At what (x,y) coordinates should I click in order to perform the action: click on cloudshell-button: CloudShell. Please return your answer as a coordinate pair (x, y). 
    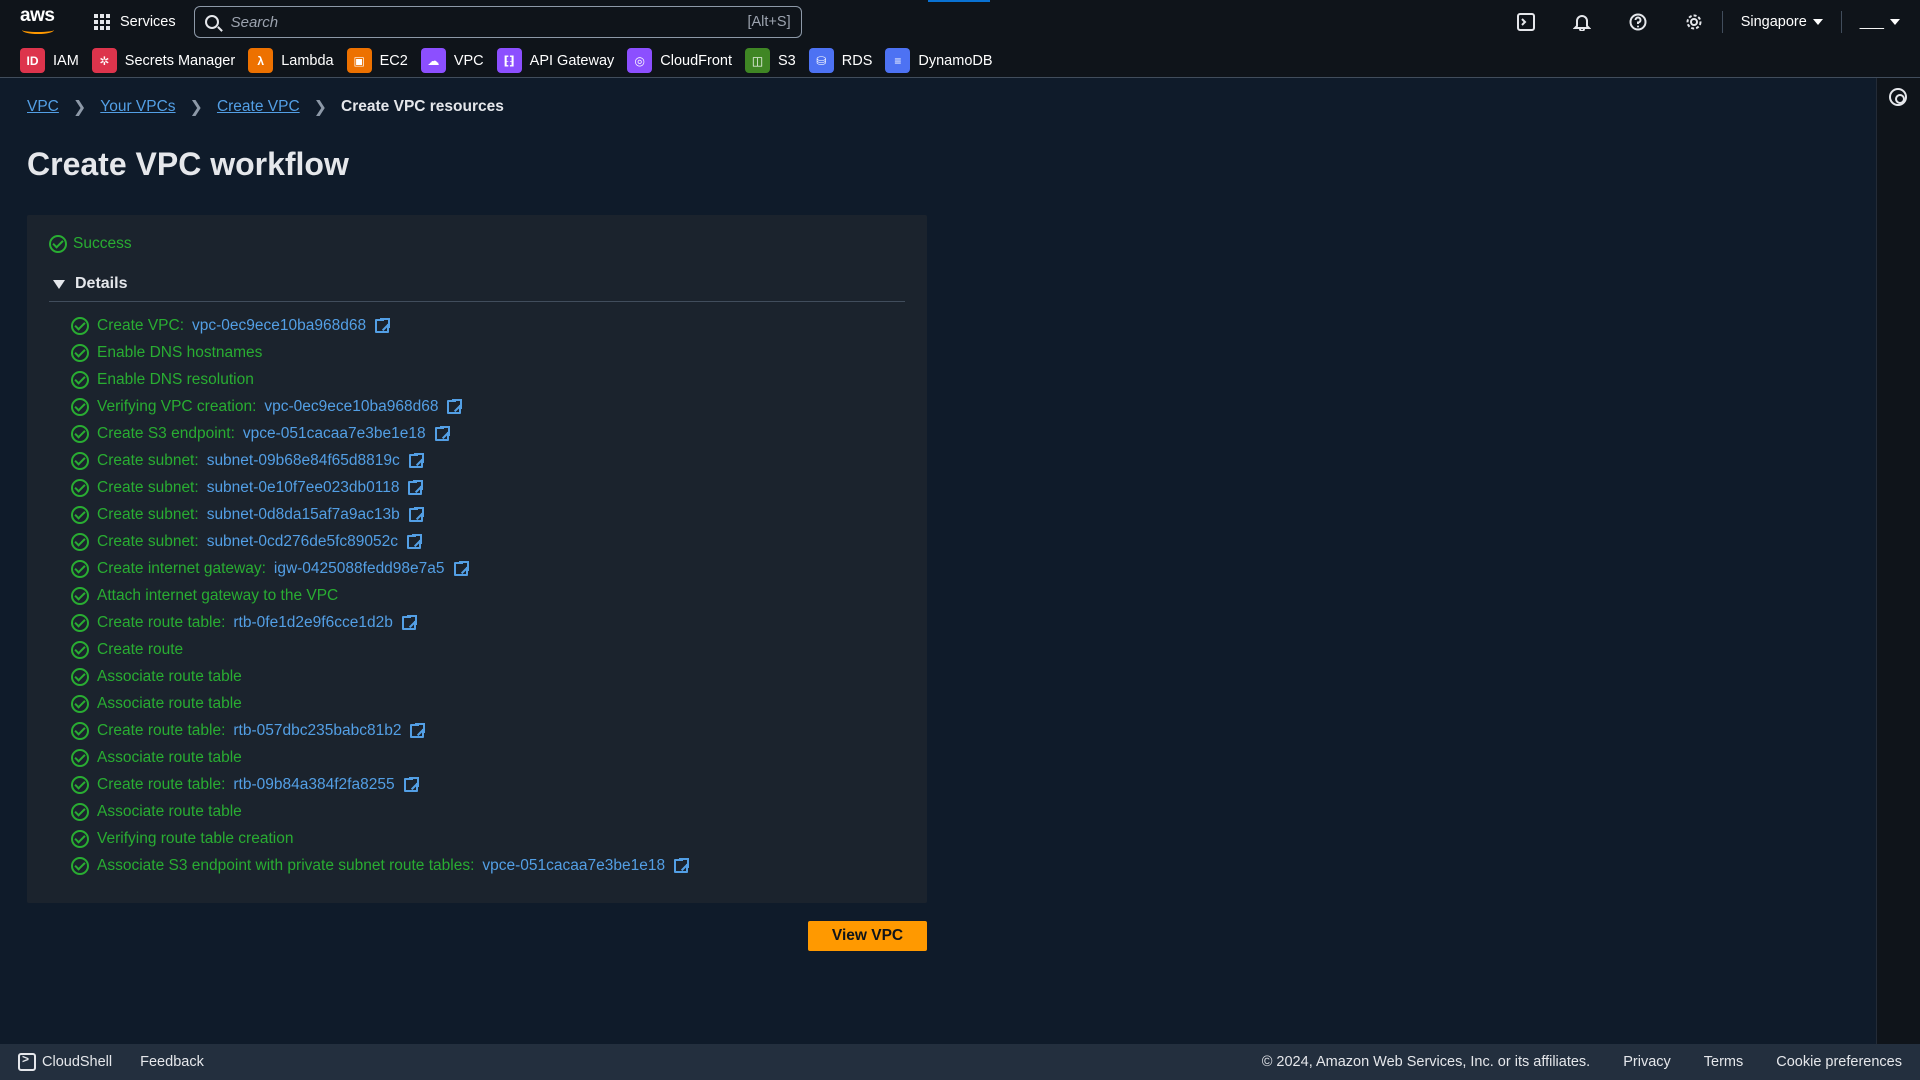
    Looking at the image, I should click on (65, 1061).